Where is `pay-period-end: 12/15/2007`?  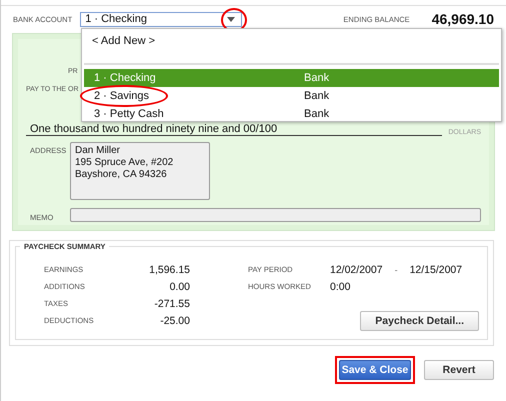 pay-period-end: 12/15/2007 is located at coordinates (436, 270).